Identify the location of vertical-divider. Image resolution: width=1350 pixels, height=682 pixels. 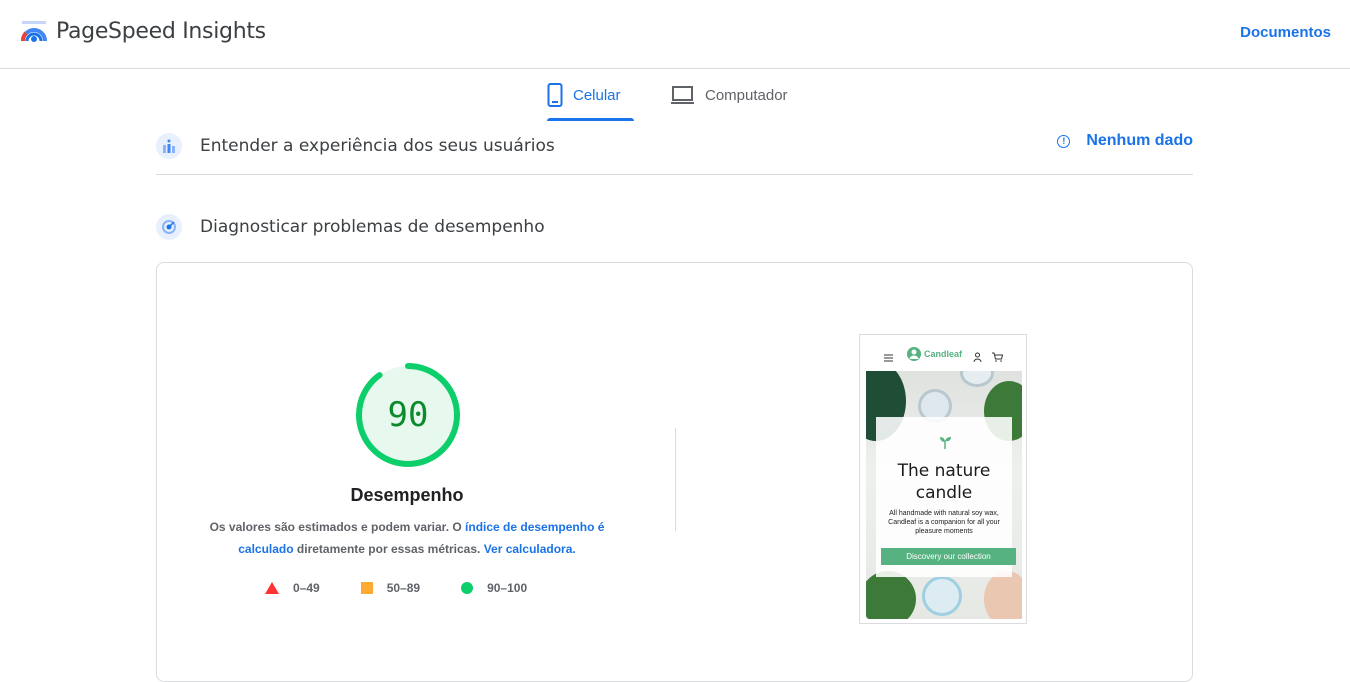
(675, 479).